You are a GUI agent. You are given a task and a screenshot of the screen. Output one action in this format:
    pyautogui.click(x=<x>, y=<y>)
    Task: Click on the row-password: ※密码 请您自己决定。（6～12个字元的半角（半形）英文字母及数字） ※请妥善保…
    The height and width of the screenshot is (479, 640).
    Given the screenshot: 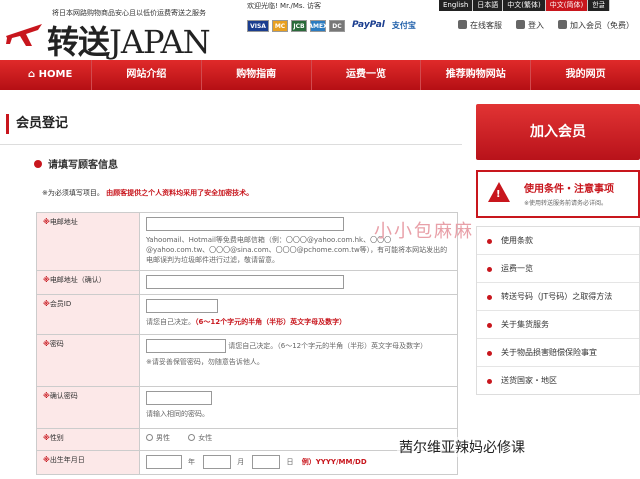 What is the action you would take?
    pyautogui.click(x=247, y=361)
    